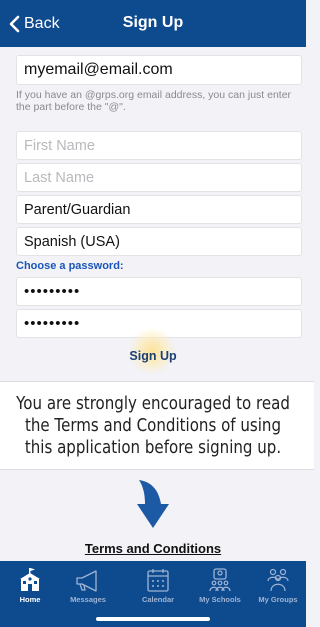  I want to click on tab-my-schools: My Schools, so click(220, 585).